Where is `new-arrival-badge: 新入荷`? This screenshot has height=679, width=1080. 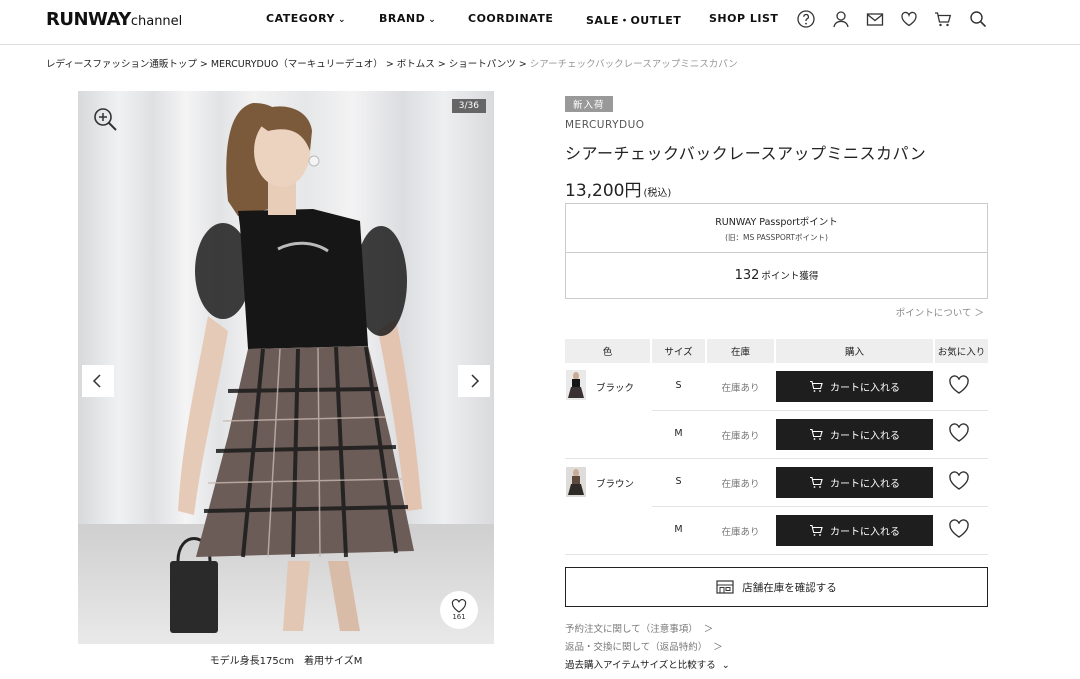 new-arrival-badge: 新入荷 is located at coordinates (589, 104).